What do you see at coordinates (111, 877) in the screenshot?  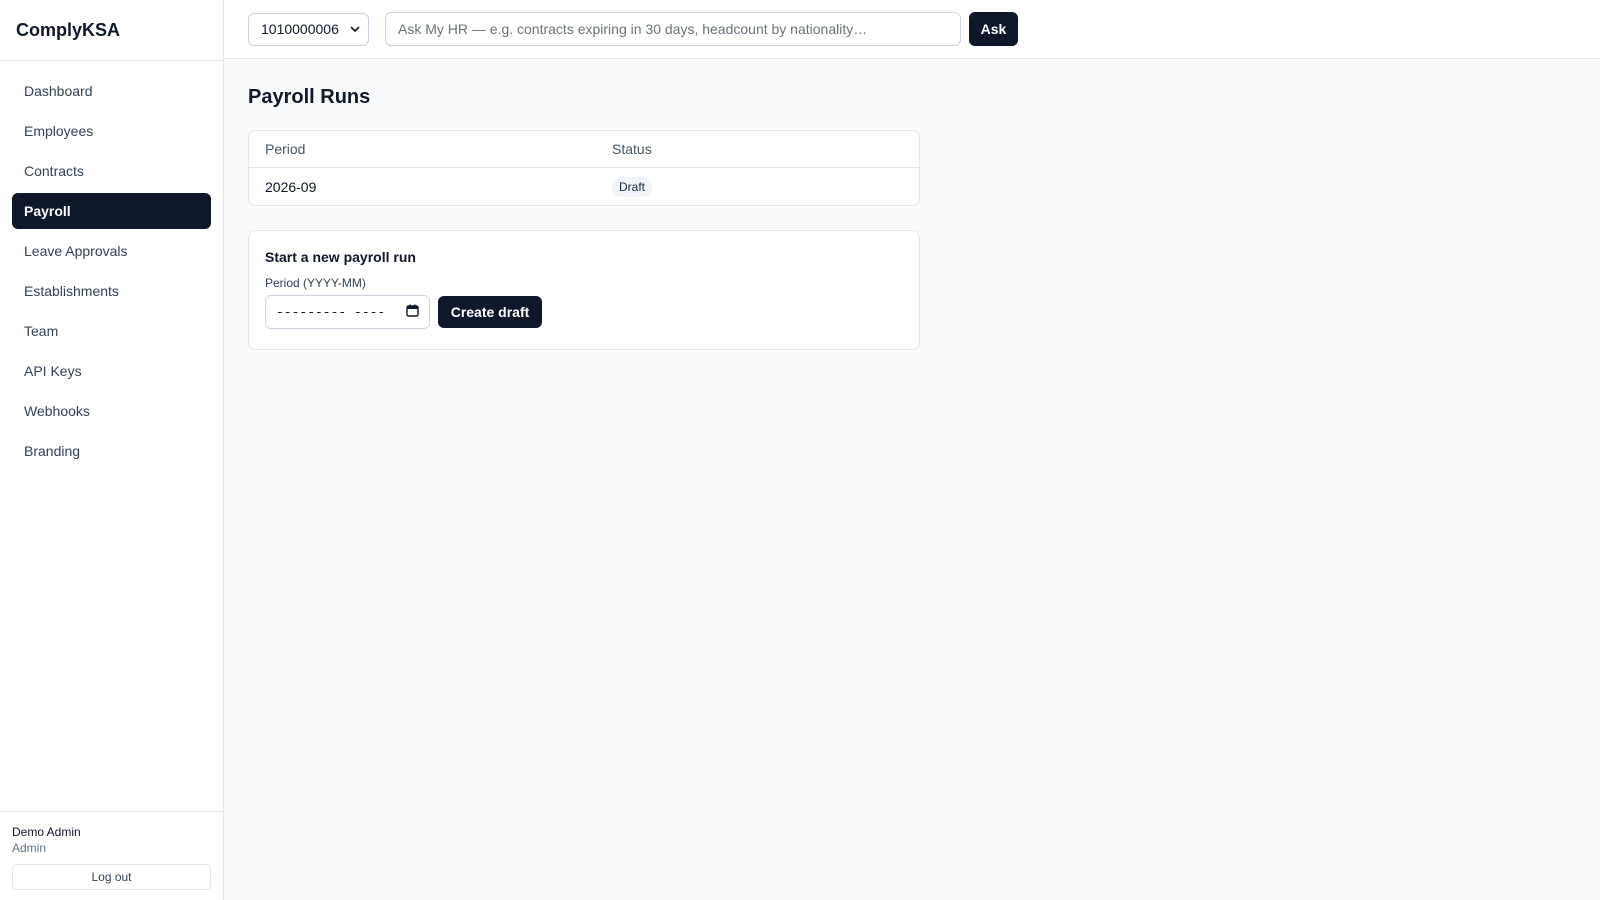 I see `logout-button: Log out` at bounding box center [111, 877].